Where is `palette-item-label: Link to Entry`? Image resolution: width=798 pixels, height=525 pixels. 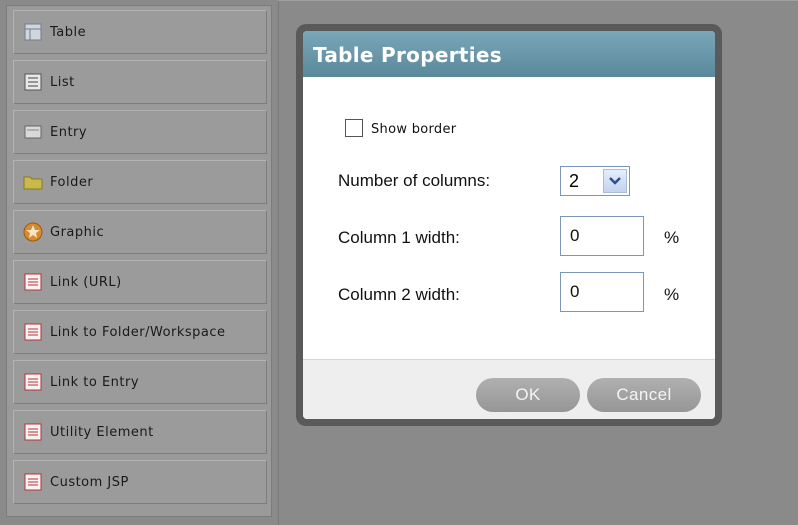 palette-item-label: Link to Entry is located at coordinates (95, 382).